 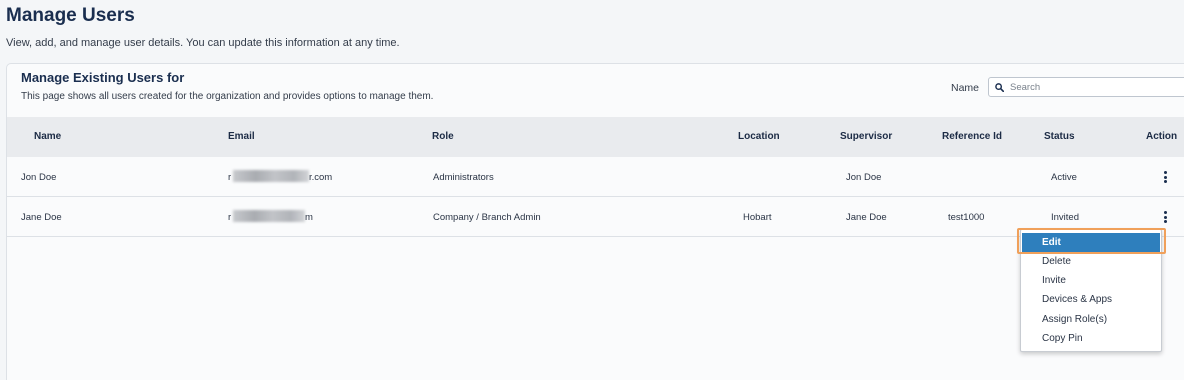 What do you see at coordinates (757, 217) in the screenshot?
I see `cell-location: Hobart` at bounding box center [757, 217].